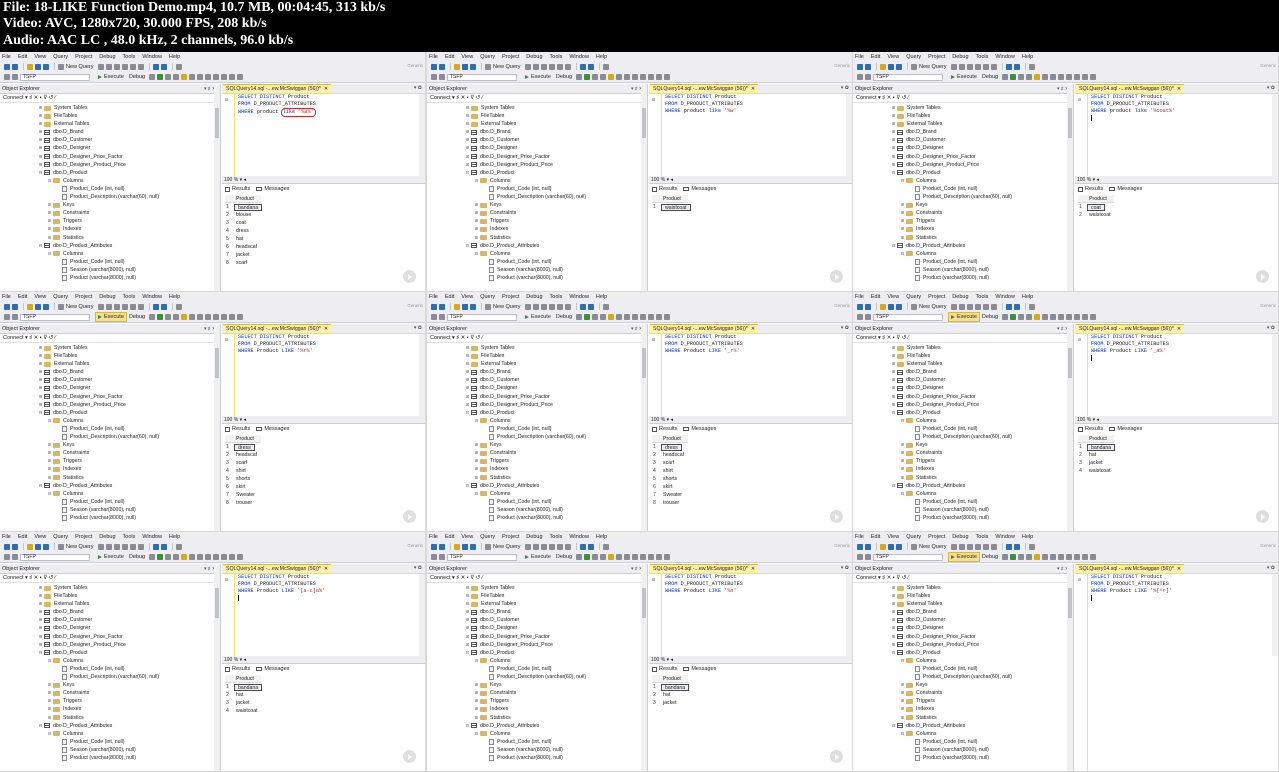  What do you see at coordinates (537, 469) in the screenshot?
I see `tree-item: ⊞ Indexes` at bounding box center [537, 469].